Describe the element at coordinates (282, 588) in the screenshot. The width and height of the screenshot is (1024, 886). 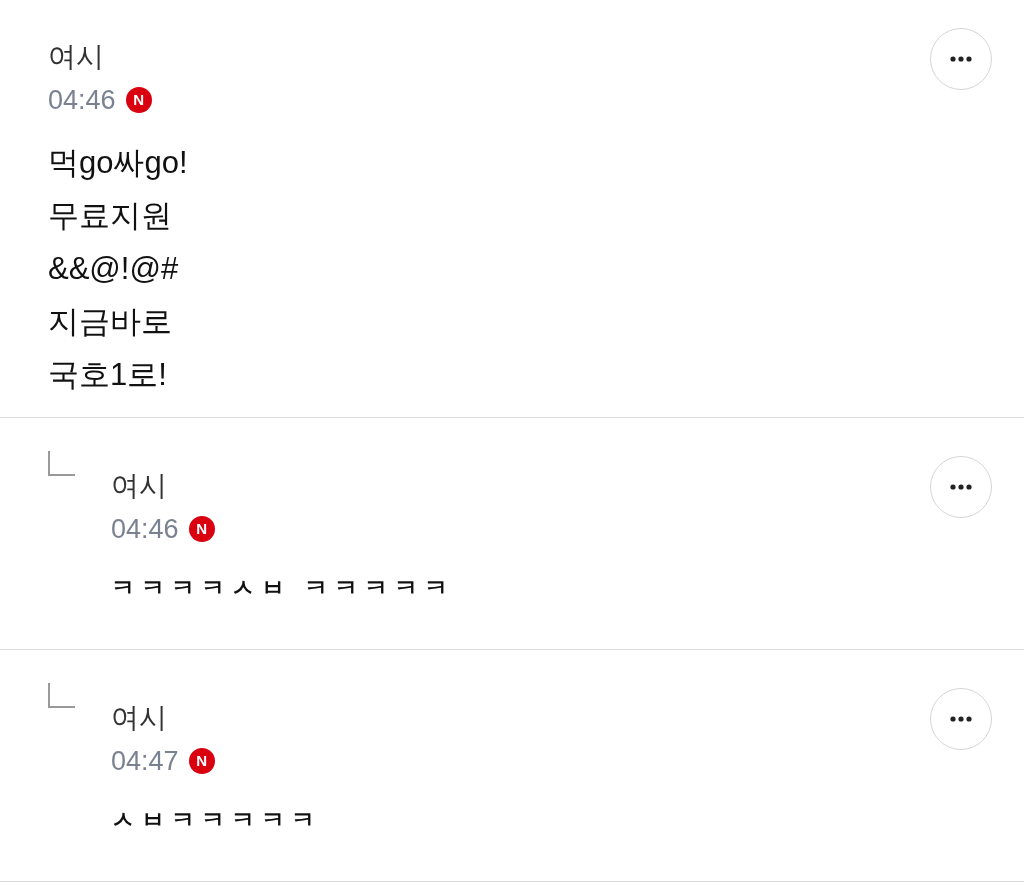
I see `comment-text: ㅋㅋㅋㅋㅅㅂ ㅋㅋㅋㅋㅋ` at that location.